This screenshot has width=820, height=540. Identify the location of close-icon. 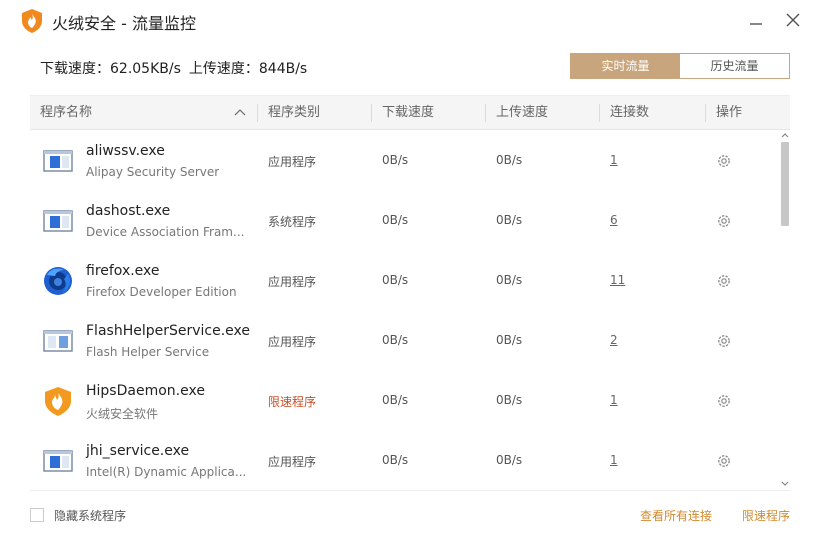
(793, 20).